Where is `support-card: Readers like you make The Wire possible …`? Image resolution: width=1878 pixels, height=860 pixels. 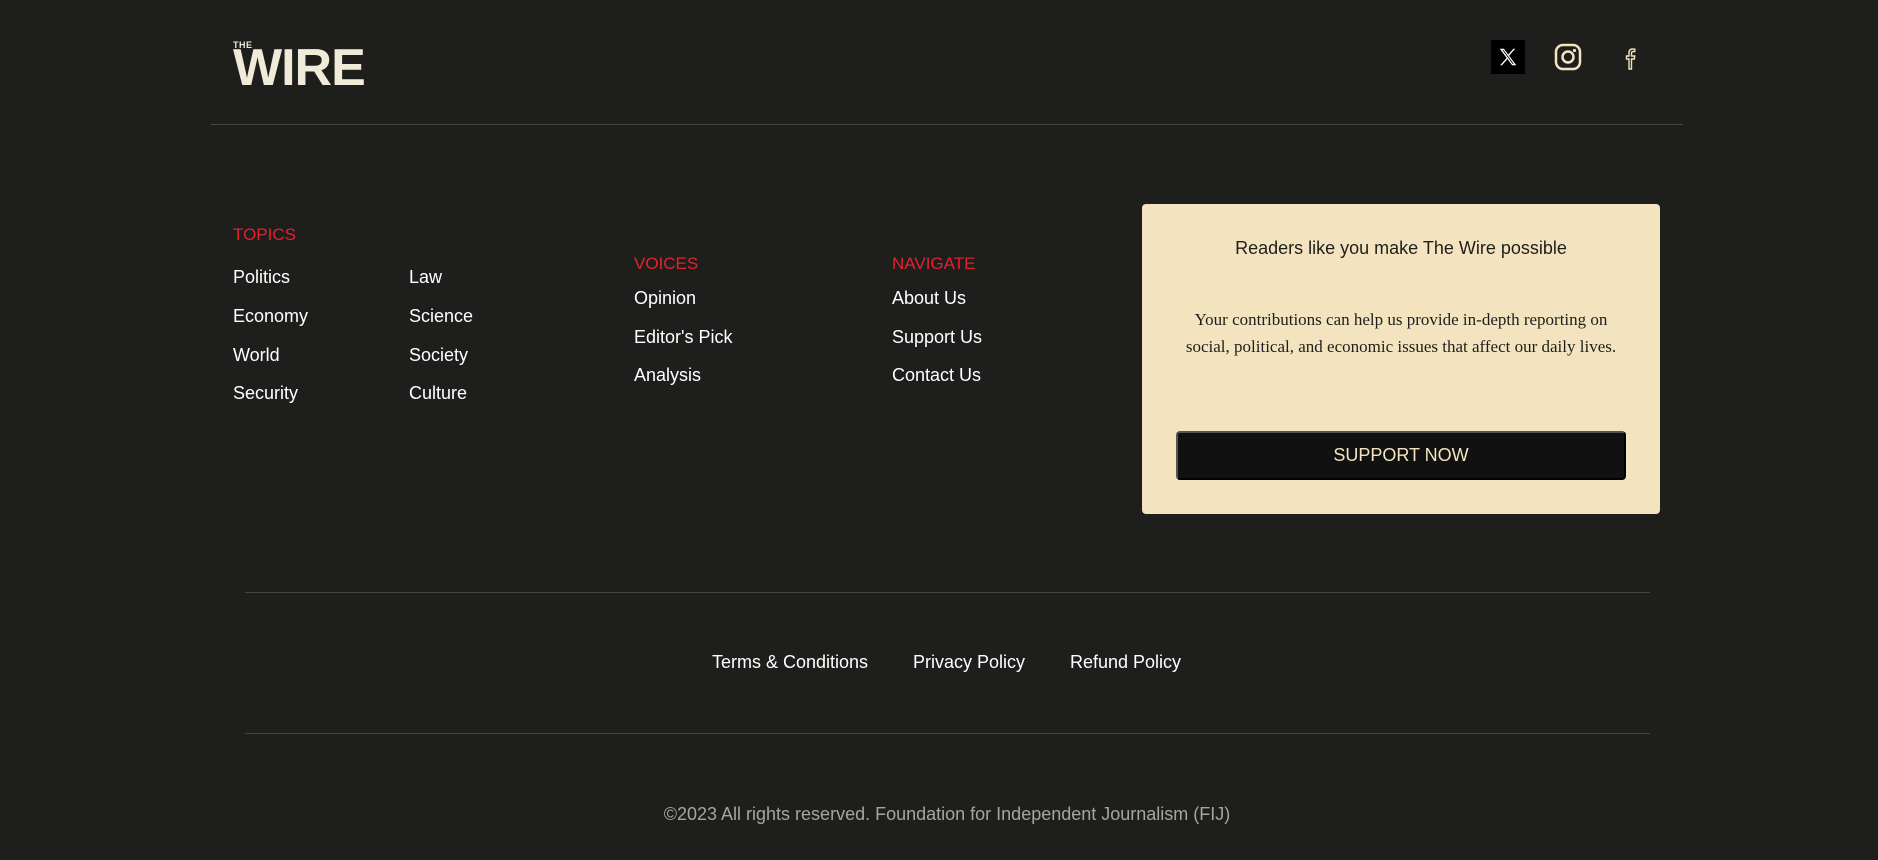
support-card: Readers like you make The Wire possible … is located at coordinates (1401, 359).